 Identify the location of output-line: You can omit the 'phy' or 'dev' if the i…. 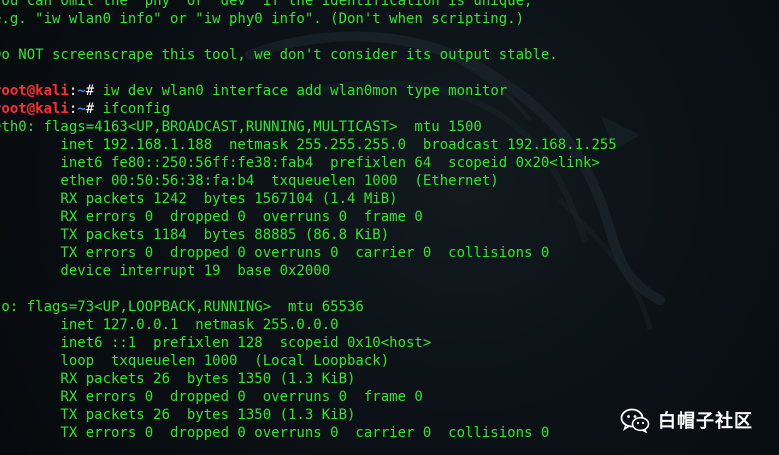
(266, 4).